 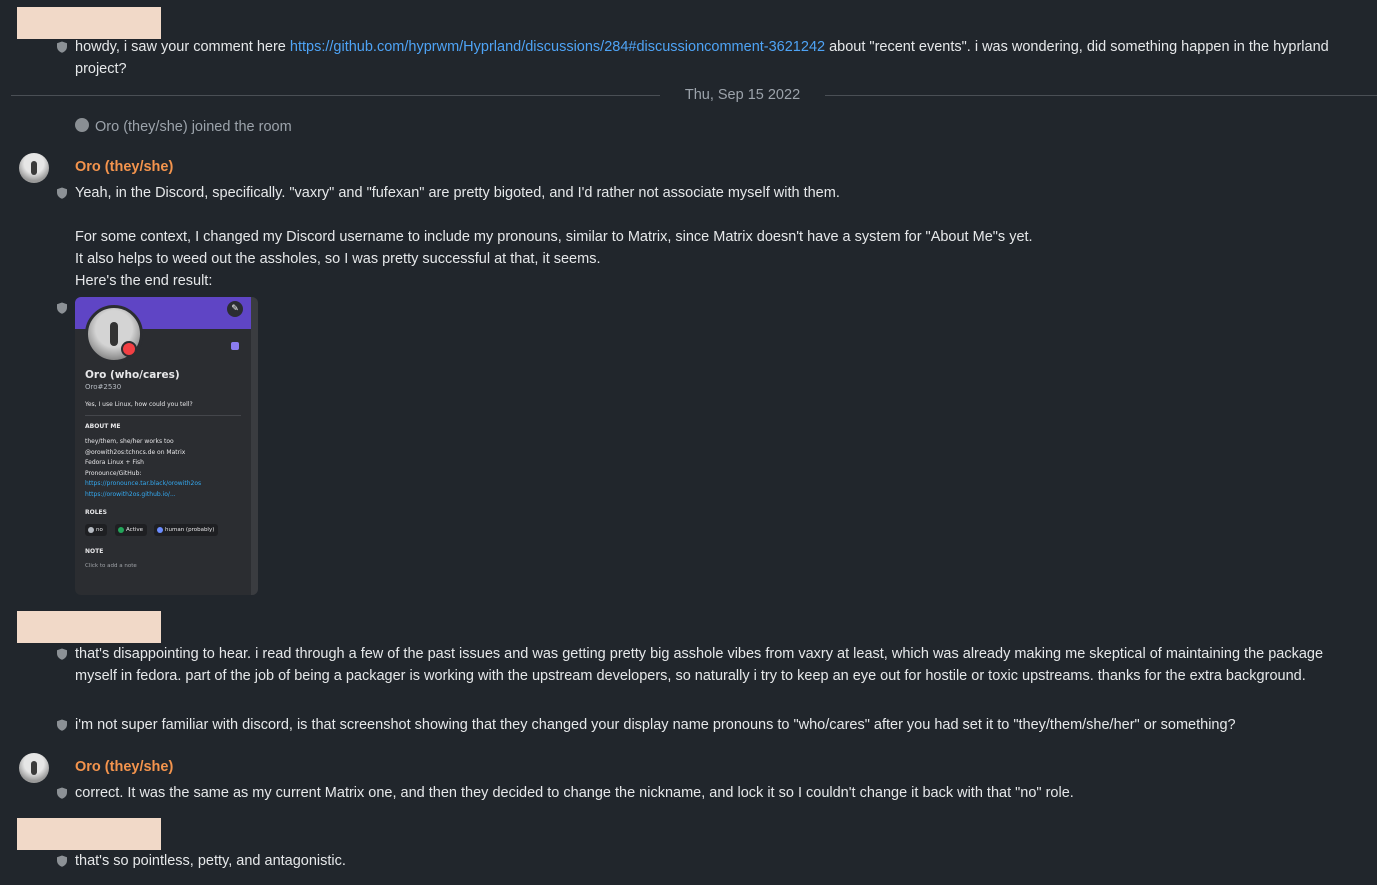 What do you see at coordinates (742, 95) in the screenshot?
I see `date-separator: Thu, Sep 15 2022` at bounding box center [742, 95].